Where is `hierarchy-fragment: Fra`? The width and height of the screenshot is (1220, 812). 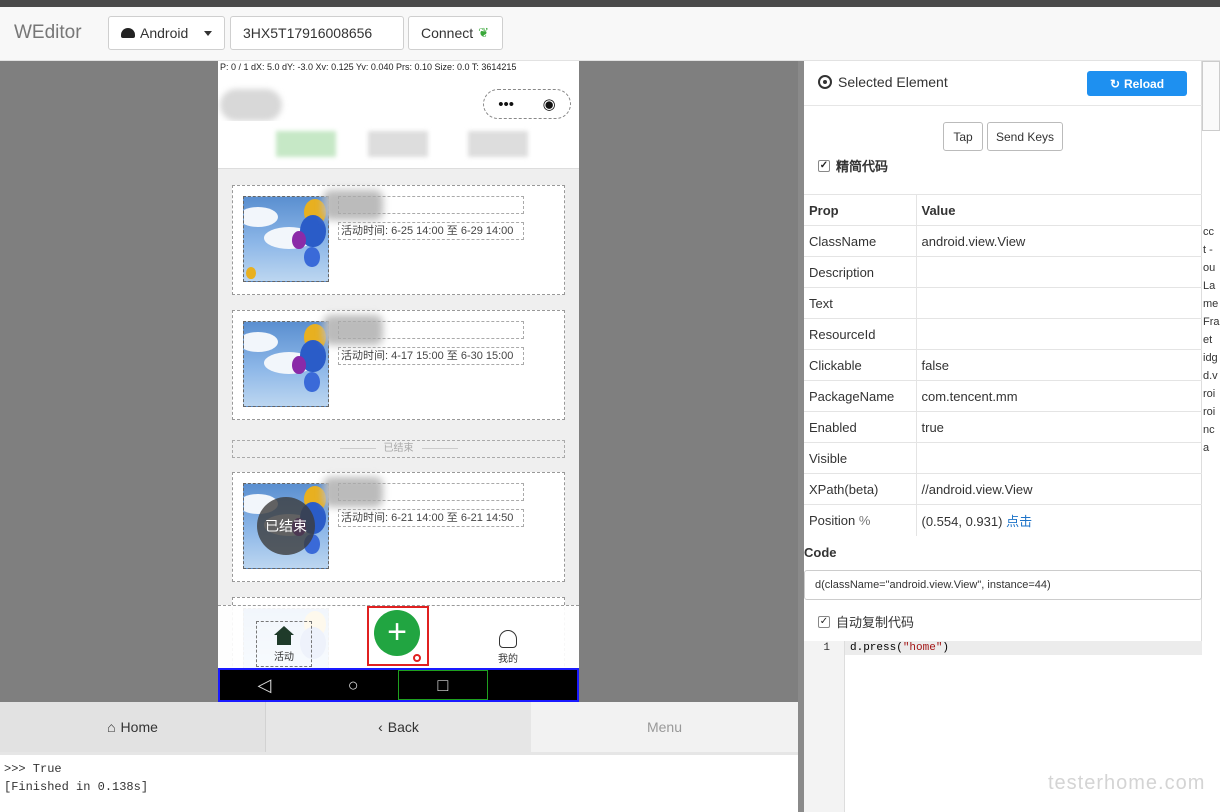
hierarchy-fragment: Fra is located at coordinates (1211, 322).